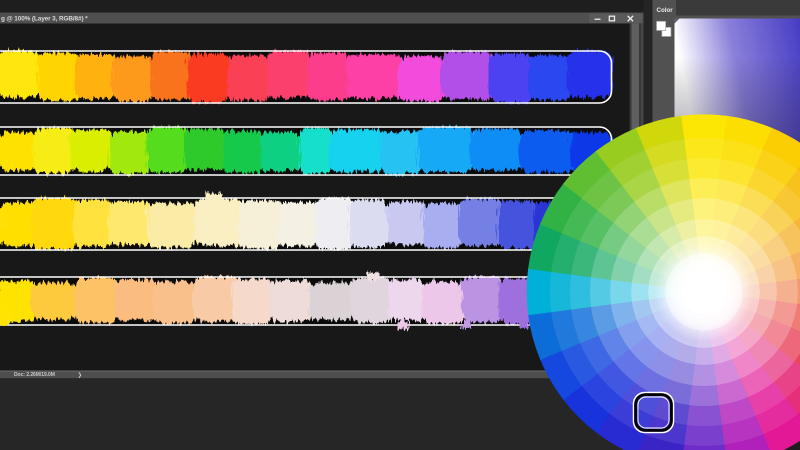 The image size is (800, 450). Describe the element at coordinates (34, 375) in the screenshot. I see `svg-text: Doc: 2.26M/19.0M` at that location.